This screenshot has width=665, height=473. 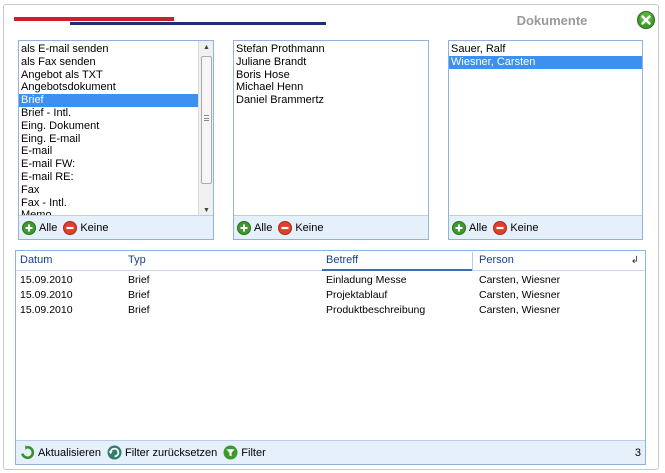 I want to click on list-item: Brief - Intl., so click(x=116, y=113).